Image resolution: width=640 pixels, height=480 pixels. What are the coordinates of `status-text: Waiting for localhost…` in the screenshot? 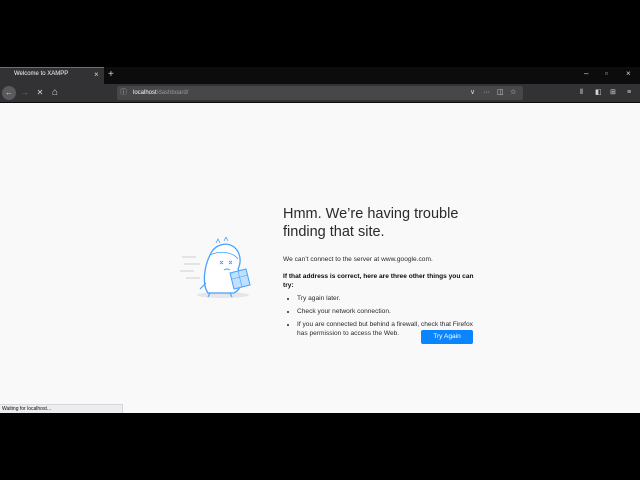 It's located at (27, 409).